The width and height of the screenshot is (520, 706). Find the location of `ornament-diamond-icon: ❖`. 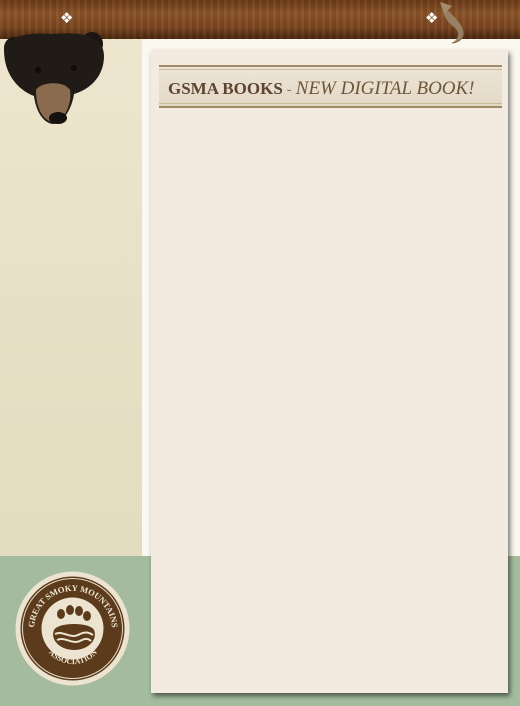

ornament-diamond-icon: ❖ is located at coordinates (67, 18).